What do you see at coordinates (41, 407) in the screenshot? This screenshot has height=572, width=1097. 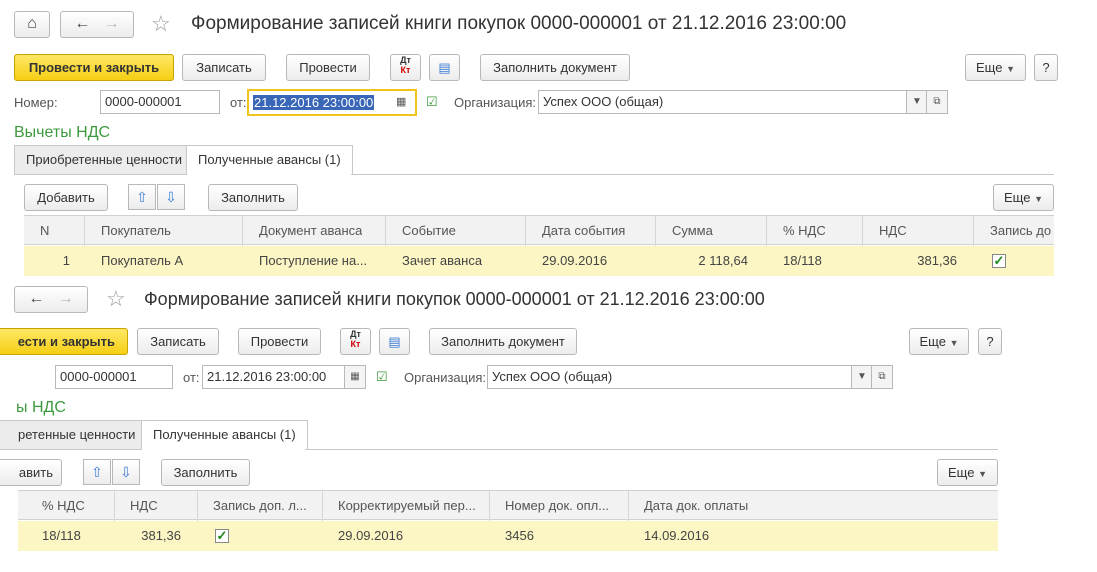 I see `section-title: ы НДС` at bounding box center [41, 407].